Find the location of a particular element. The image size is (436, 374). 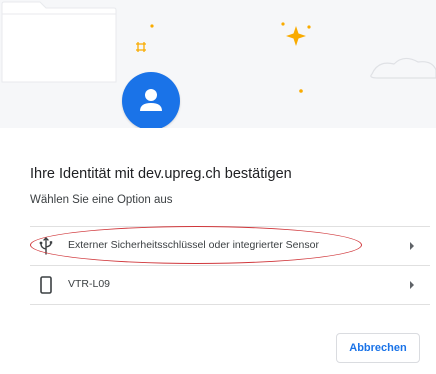

sparkle-icon is located at coordinates (296, 36).